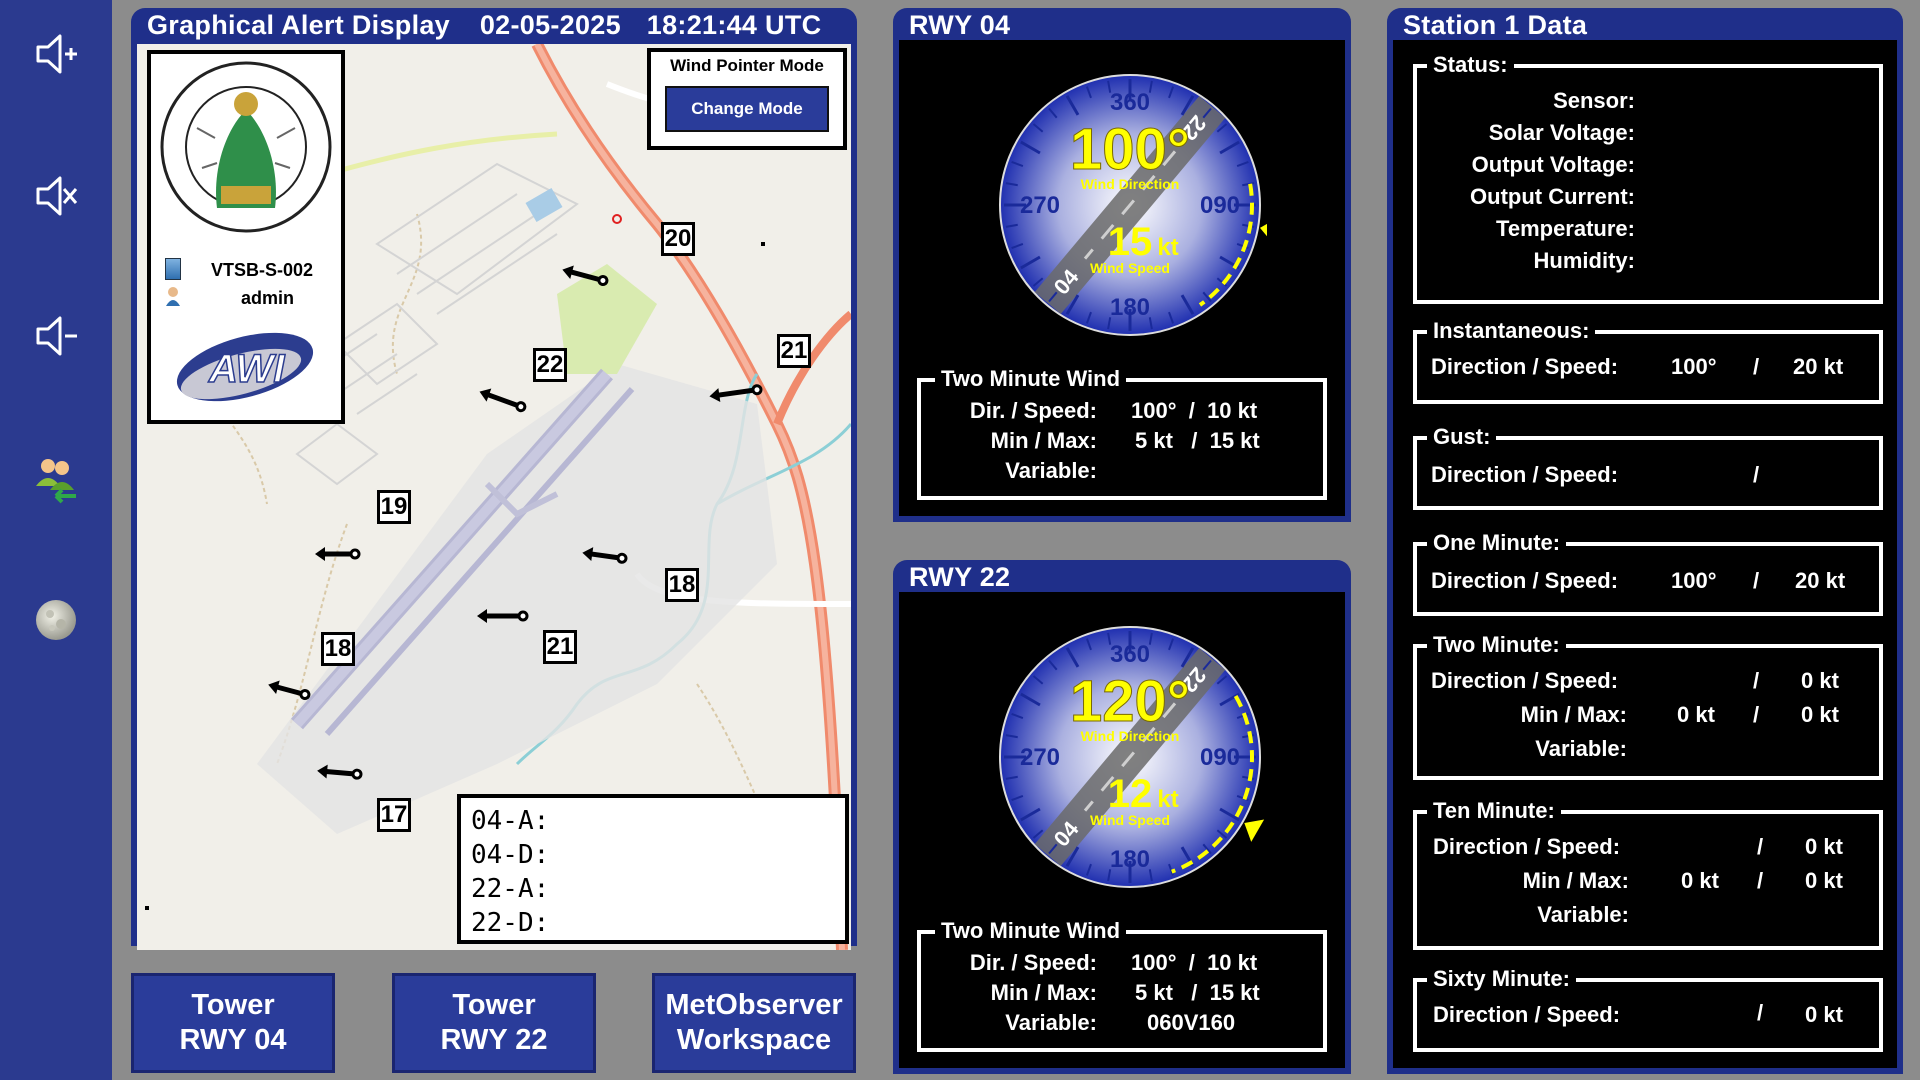  I want to click on rwy22-dir-speed-label: Dir. / Speed:, so click(1033, 962).